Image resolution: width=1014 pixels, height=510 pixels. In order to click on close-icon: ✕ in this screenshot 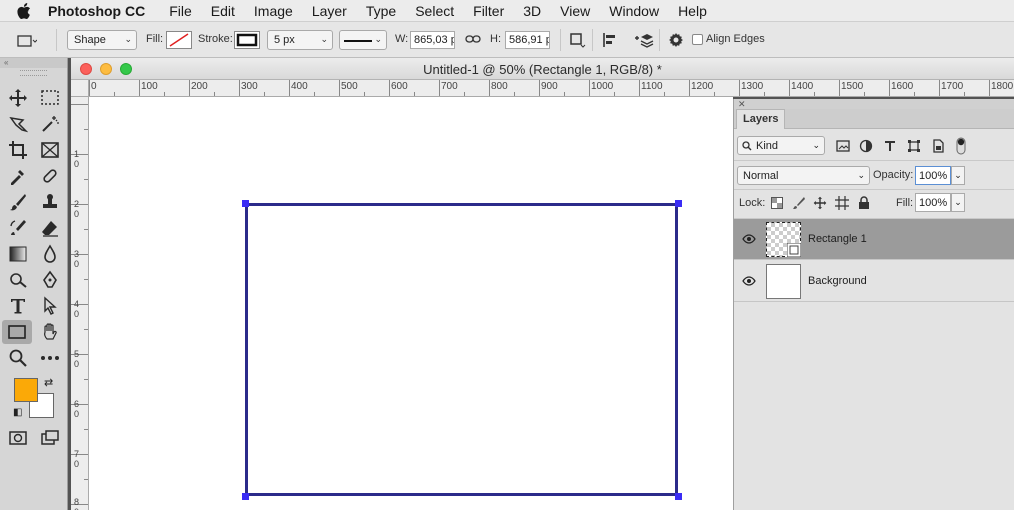, I will do `click(874, 104)`.